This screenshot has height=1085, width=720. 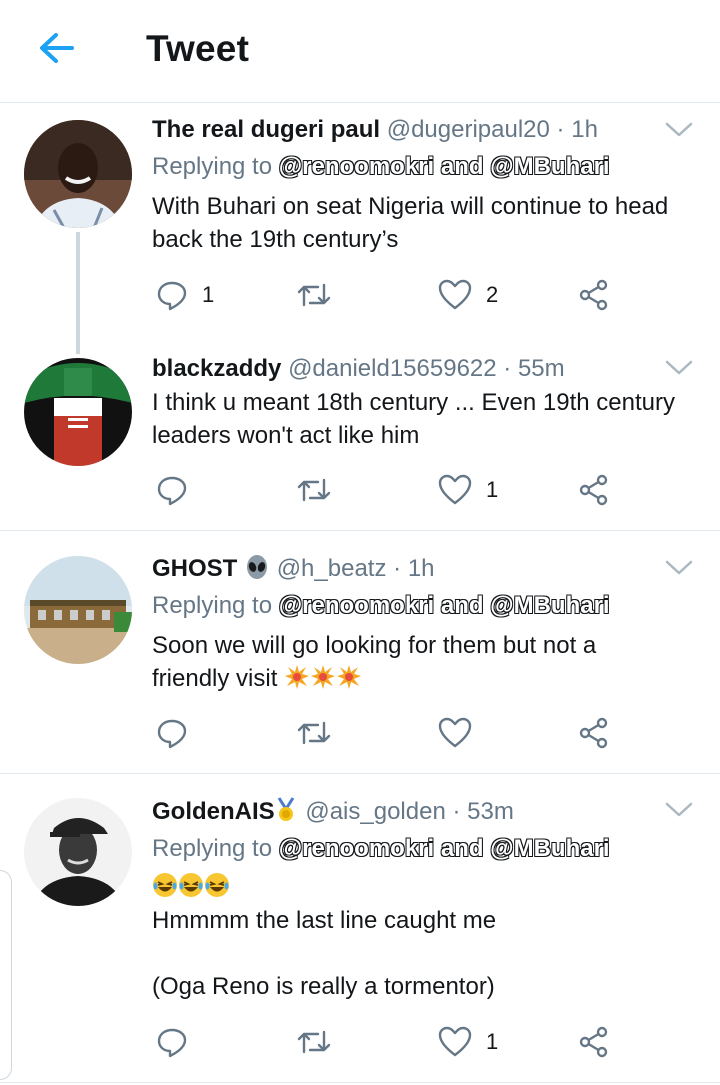 I want to click on collision-emojis, so click(x=323, y=678).